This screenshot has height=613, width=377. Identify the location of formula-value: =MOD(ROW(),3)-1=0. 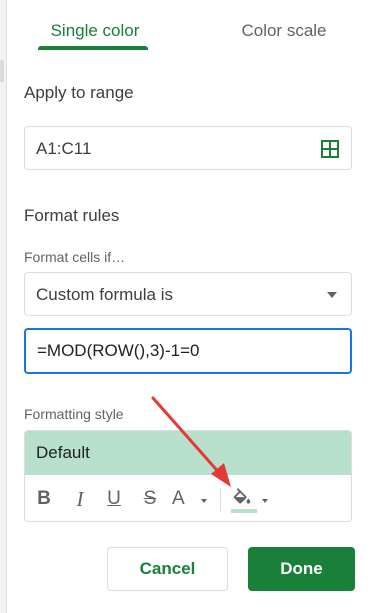
(118, 350).